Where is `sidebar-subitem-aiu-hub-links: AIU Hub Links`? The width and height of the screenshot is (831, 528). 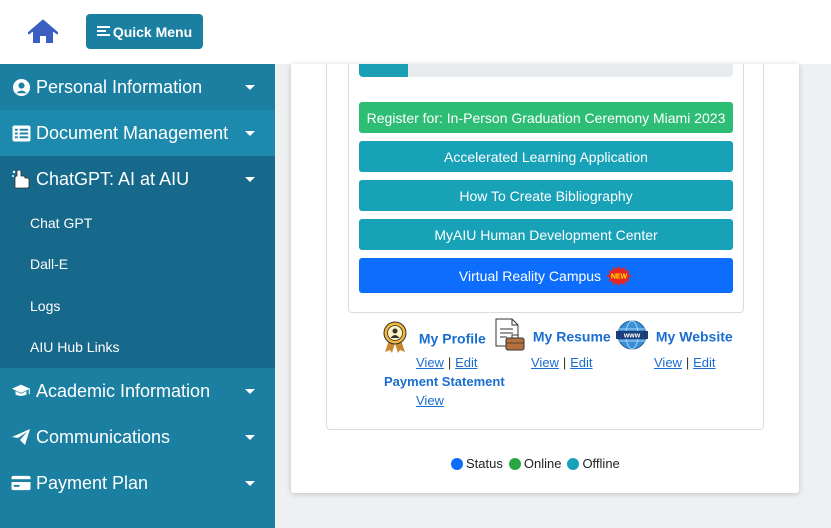
sidebar-subitem-aiu-hub-links: AIU Hub Links is located at coordinates (137, 348).